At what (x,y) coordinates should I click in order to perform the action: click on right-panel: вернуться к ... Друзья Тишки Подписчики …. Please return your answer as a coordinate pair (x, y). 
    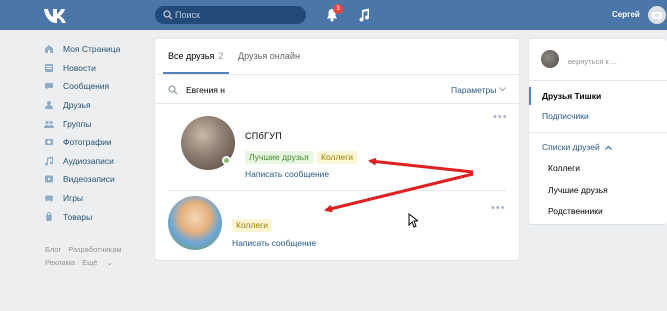
    Looking at the image, I should click on (598, 131).